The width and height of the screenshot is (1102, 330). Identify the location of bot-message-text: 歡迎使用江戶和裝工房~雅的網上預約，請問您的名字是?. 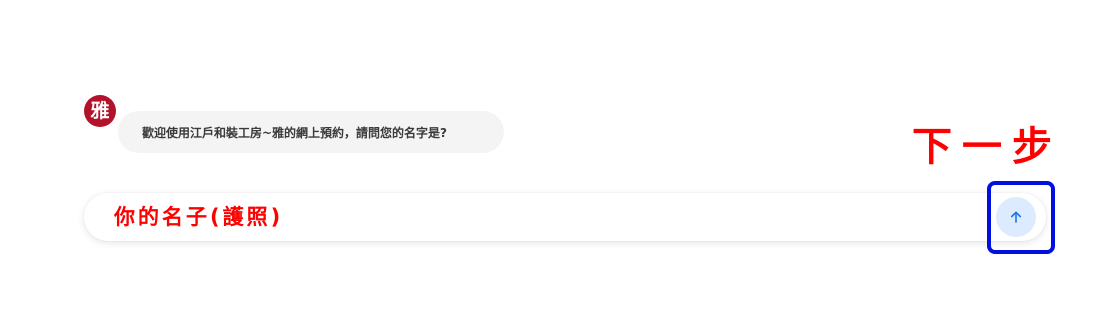
(295, 132).